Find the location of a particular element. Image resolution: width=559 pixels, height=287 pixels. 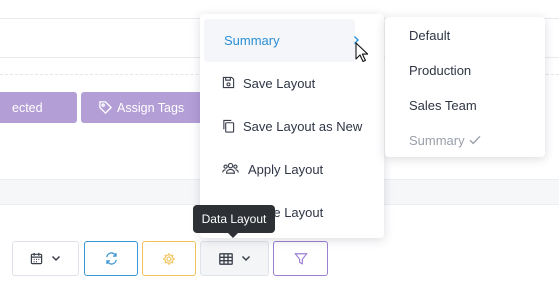

save-icon is located at coordinates (228, 82).